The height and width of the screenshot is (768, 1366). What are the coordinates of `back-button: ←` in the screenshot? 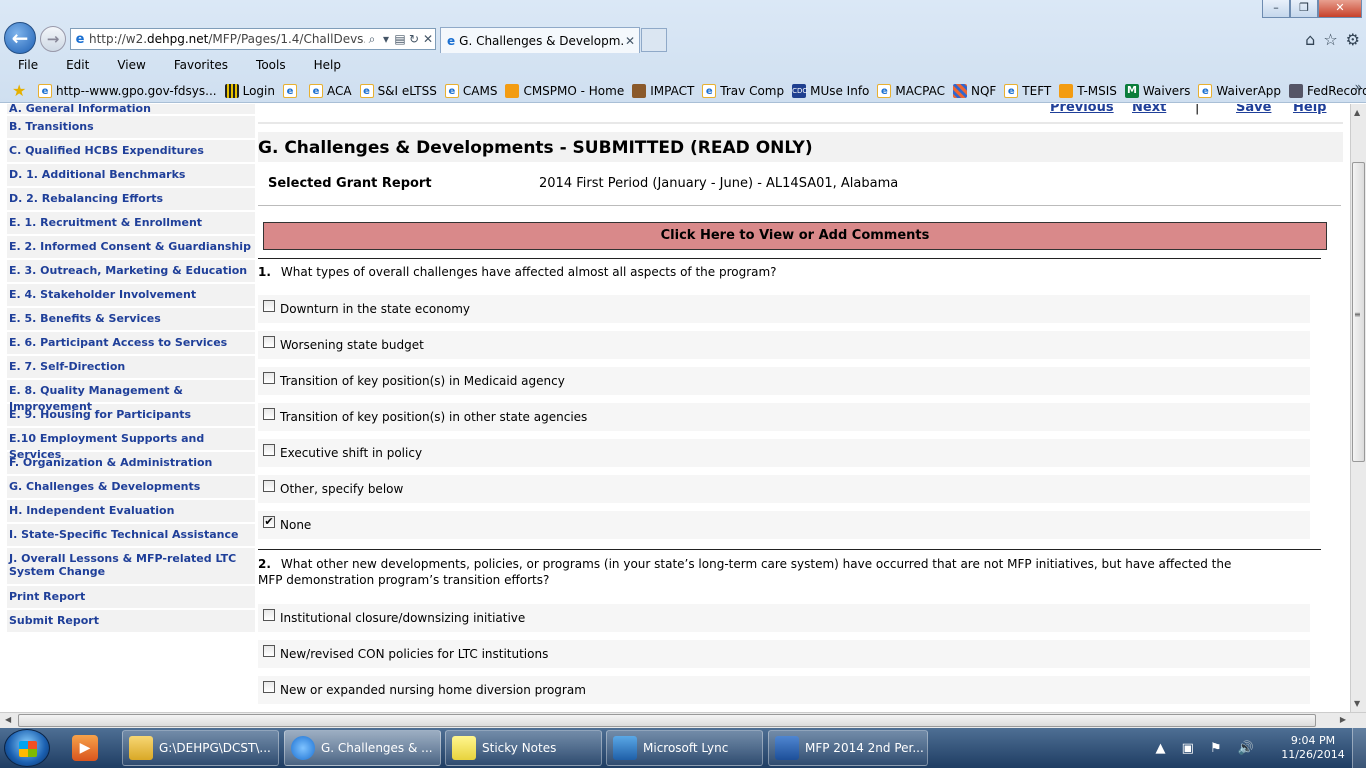 It's located at (20, 38).